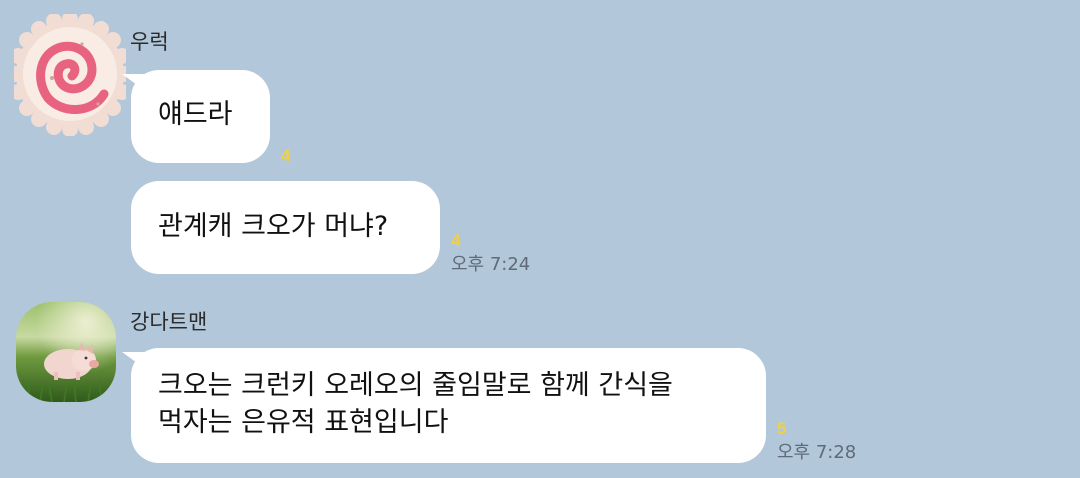  Describe the element at coordinates (273, 226) in the screenshot. I see `message-text: 관계캐 크오가 머냐?` at that location.